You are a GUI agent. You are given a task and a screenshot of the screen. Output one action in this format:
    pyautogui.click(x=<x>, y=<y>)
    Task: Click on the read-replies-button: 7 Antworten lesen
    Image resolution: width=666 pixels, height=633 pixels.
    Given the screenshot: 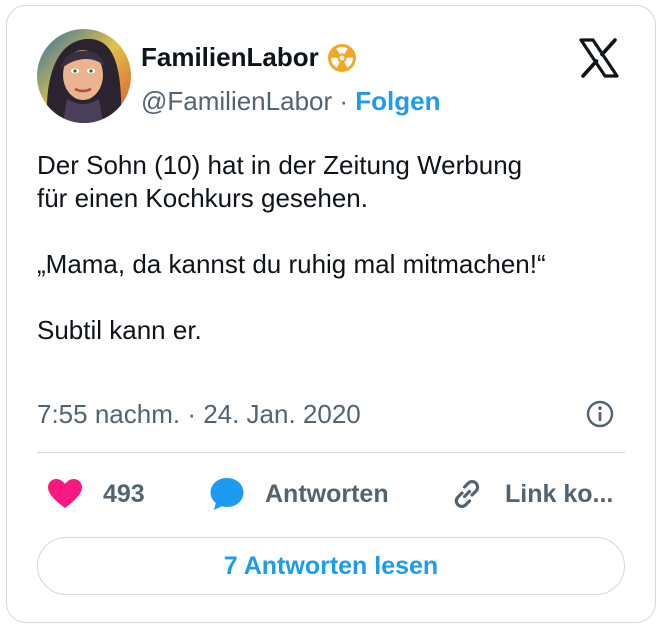 What is the action you would take?
    pyautogui.click(x=331, y=566)
    